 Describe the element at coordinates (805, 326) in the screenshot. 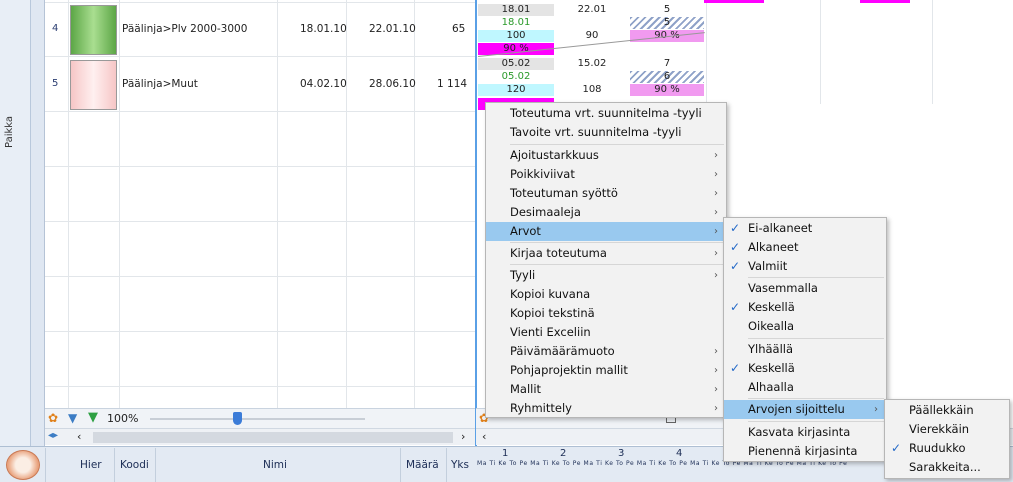

I see `menu-item-oikealla: Oikealla` at that location.